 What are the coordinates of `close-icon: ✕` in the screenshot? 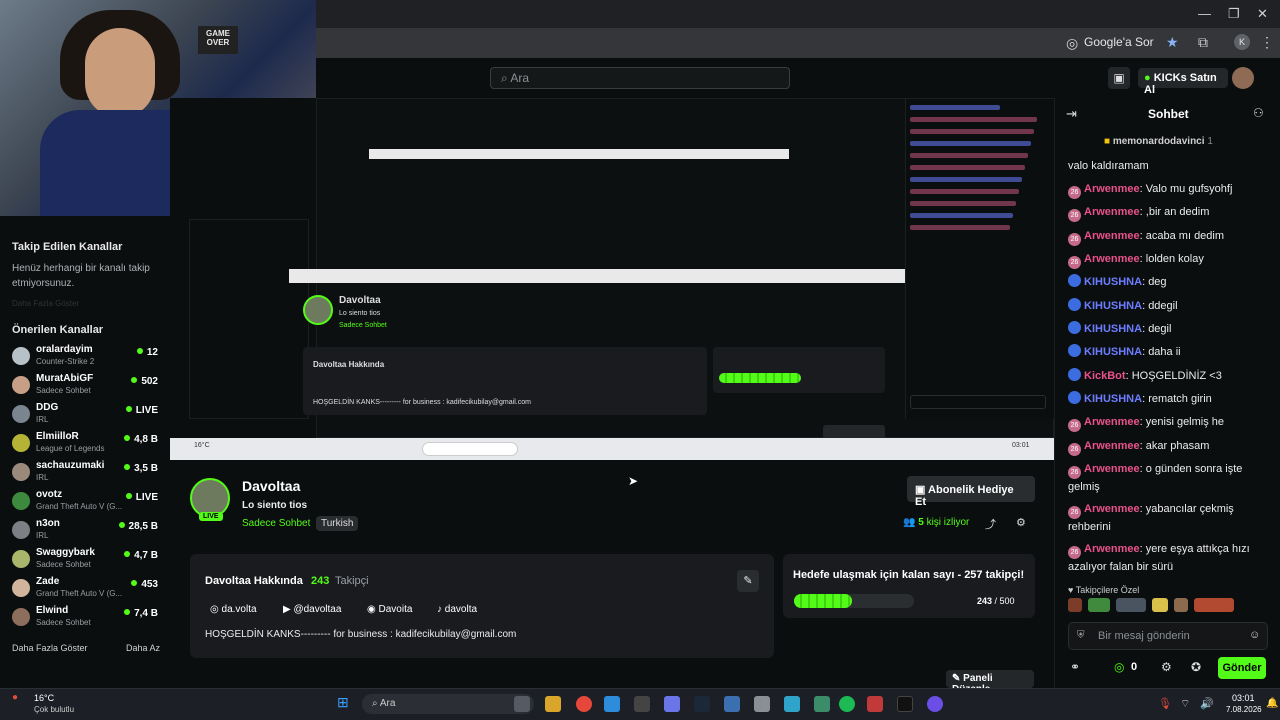 It's located at (1262, 14).